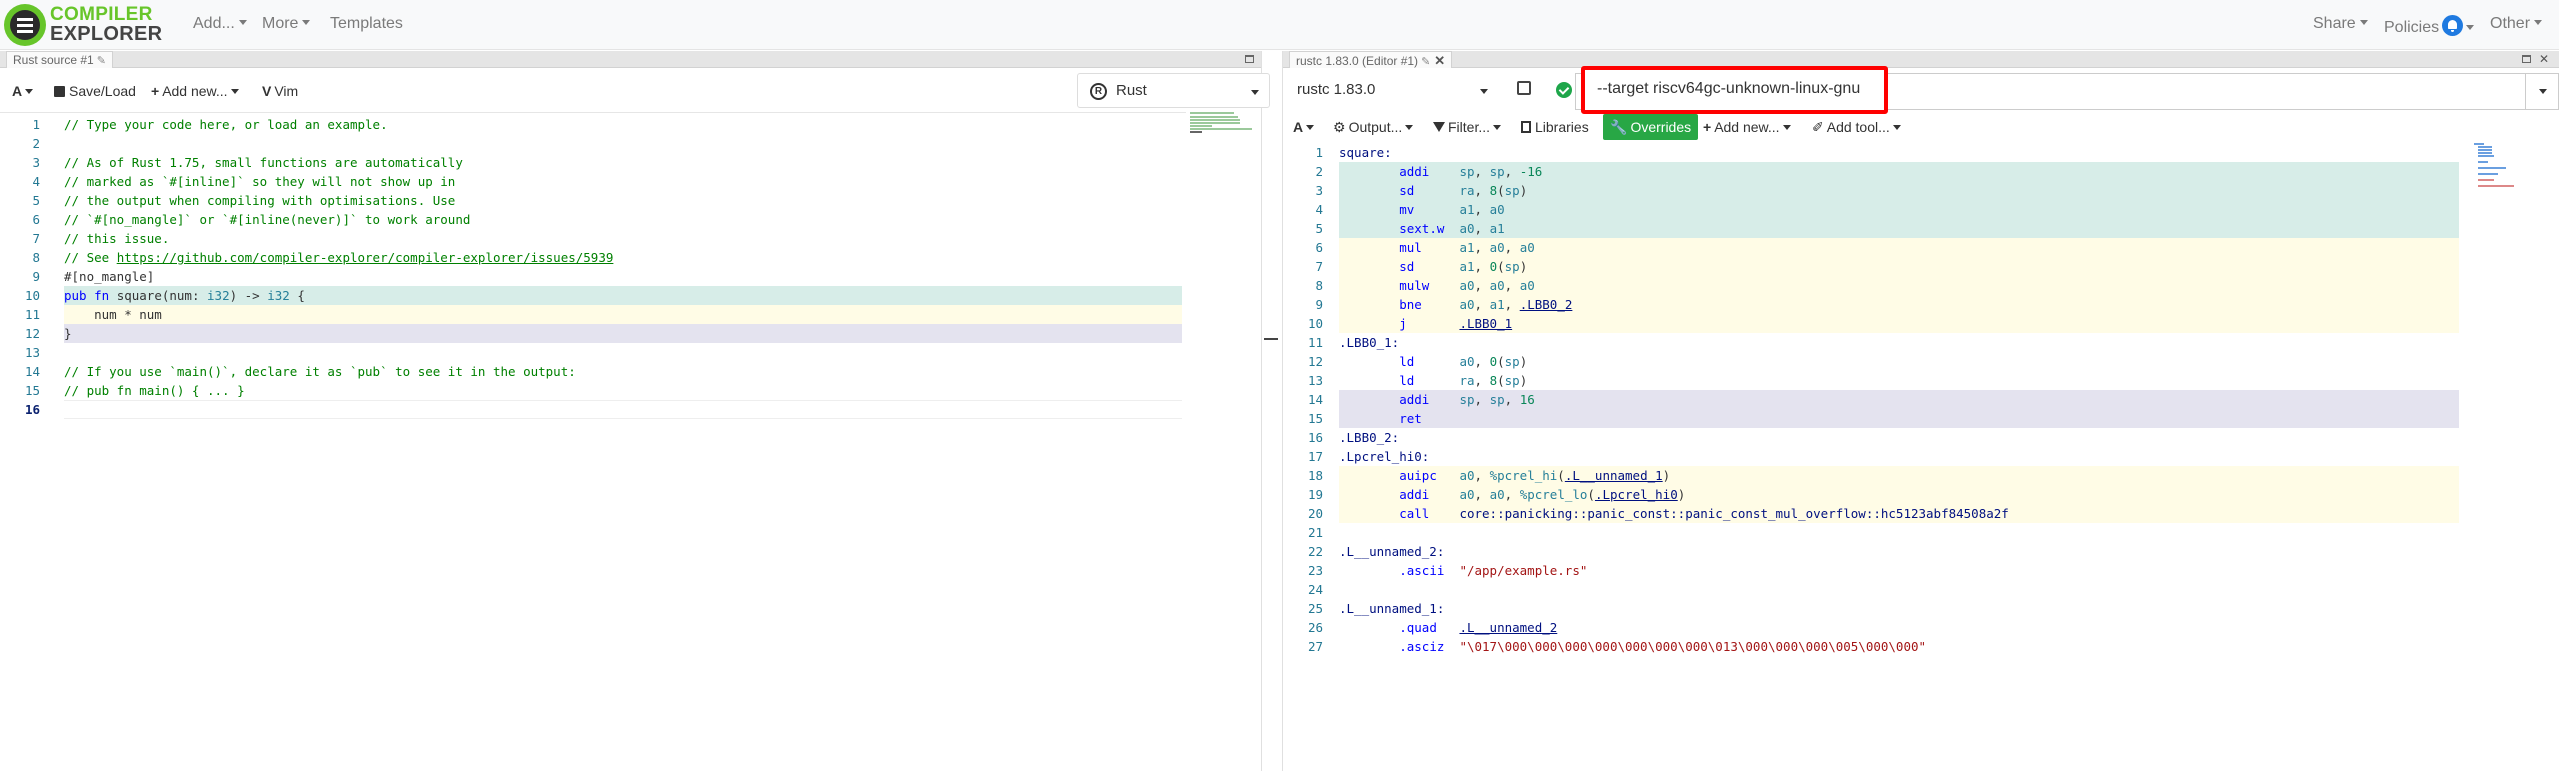  I want to click on instruction: sd, so click(1425, 266).